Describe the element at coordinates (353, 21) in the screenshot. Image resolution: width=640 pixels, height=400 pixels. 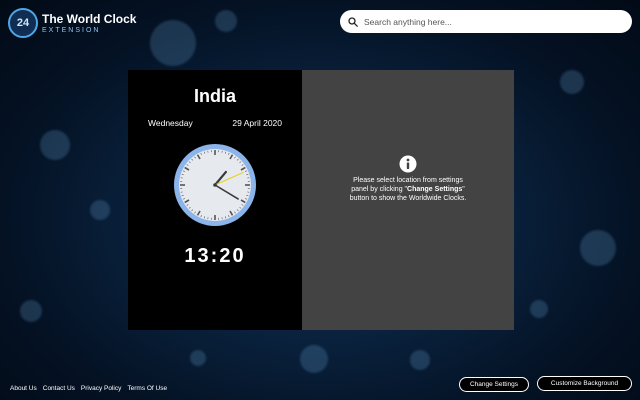
I see `search-icon` at that location.